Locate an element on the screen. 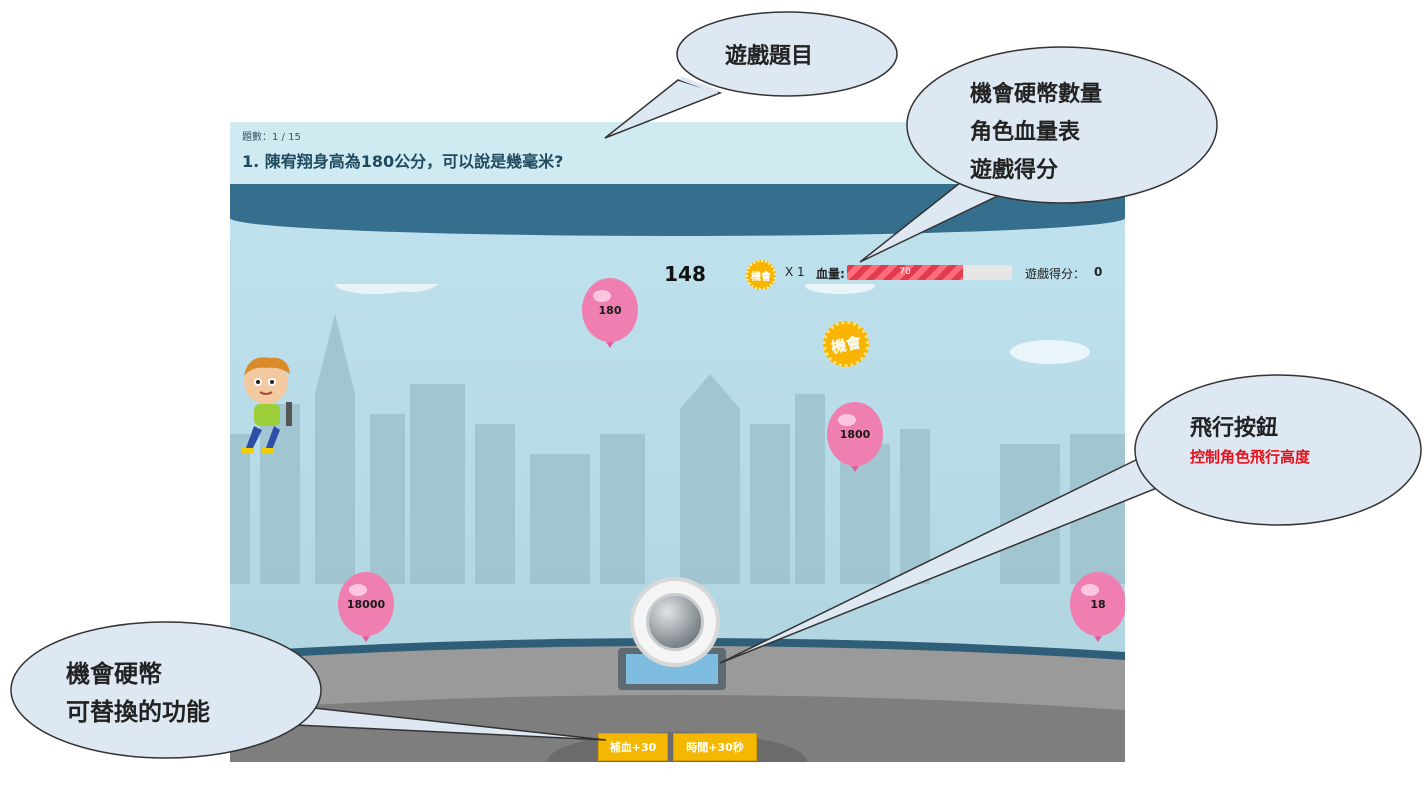 The height and width of the screenshot is (801, 1427). callout-question: 遊戲題目 is located at coordinates (750, 73).